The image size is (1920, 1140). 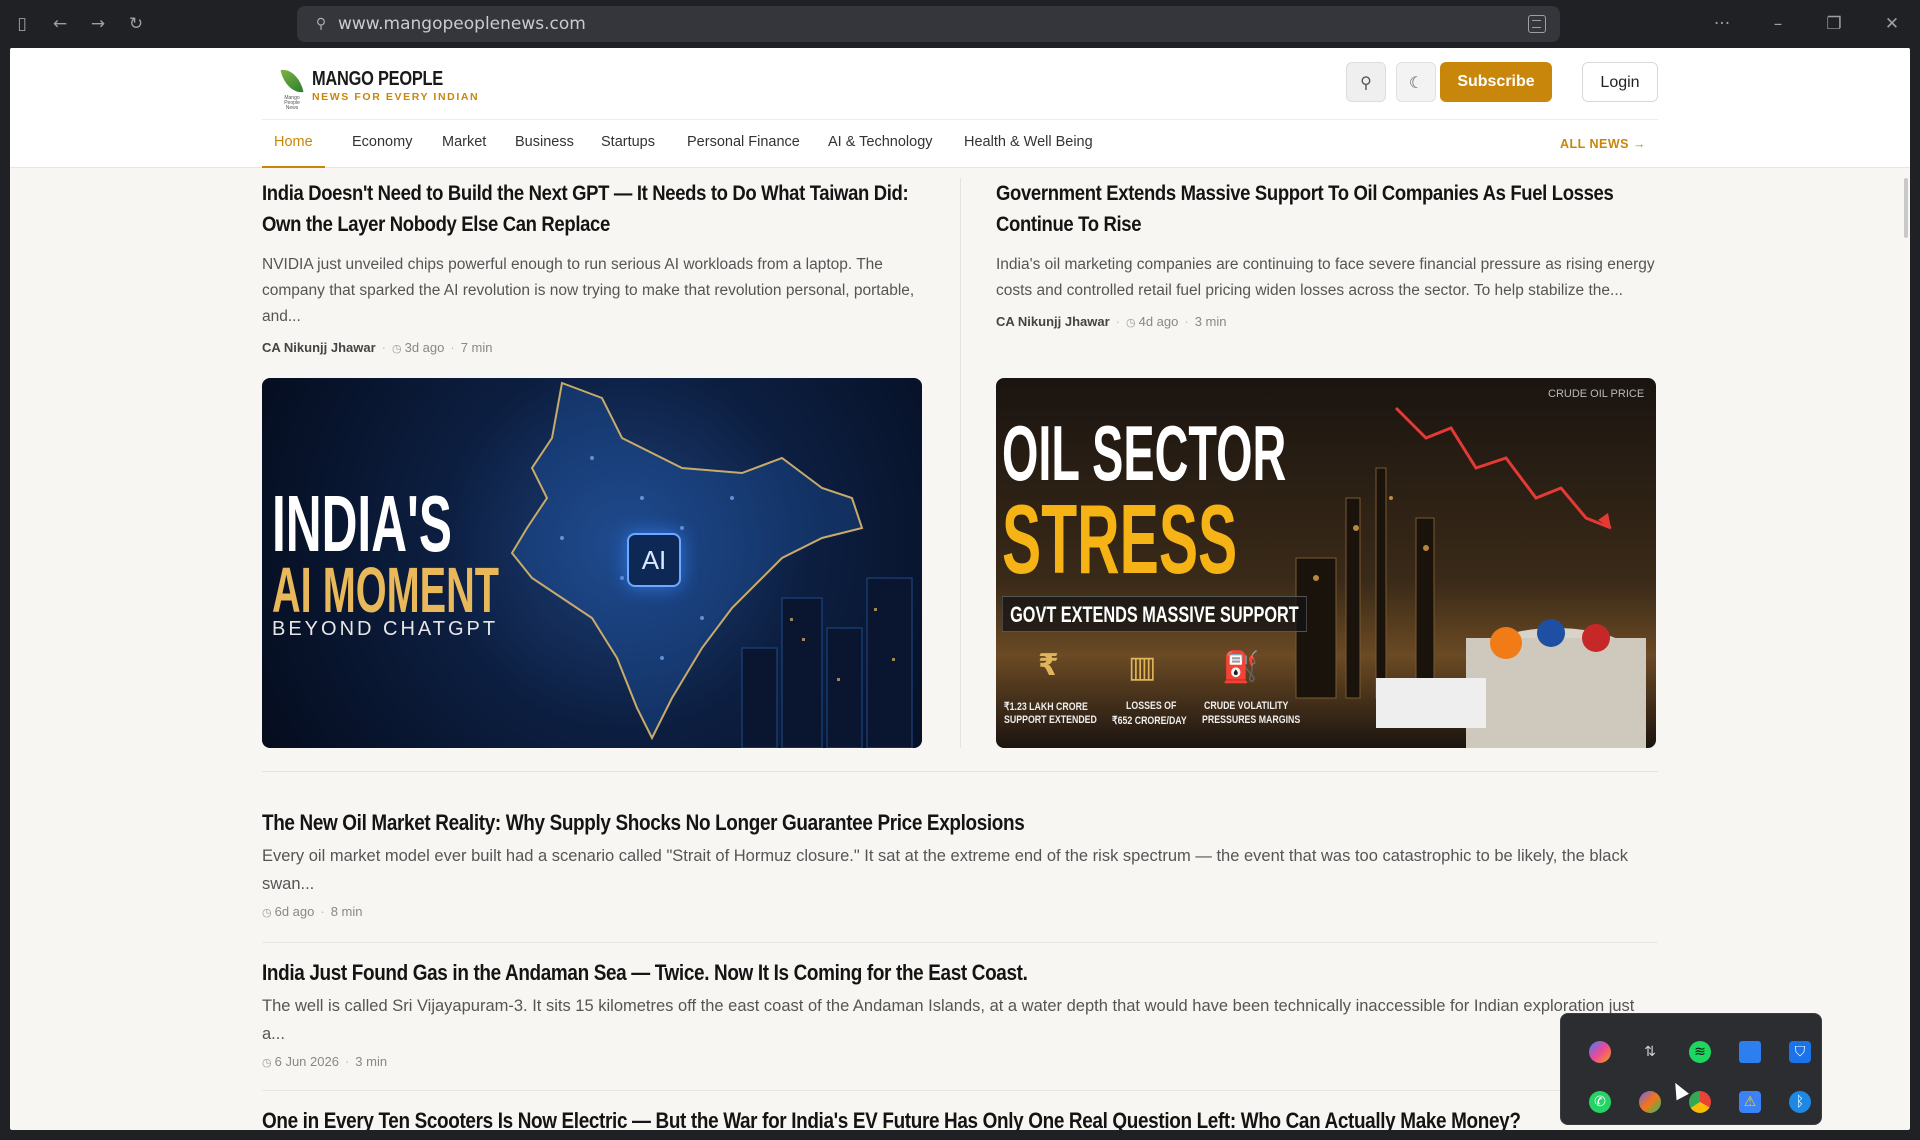 What do you see at coordinates (1778, 24) in the screenshot?
I see `minimize-icon: –` at bounding box center [1778, 24].